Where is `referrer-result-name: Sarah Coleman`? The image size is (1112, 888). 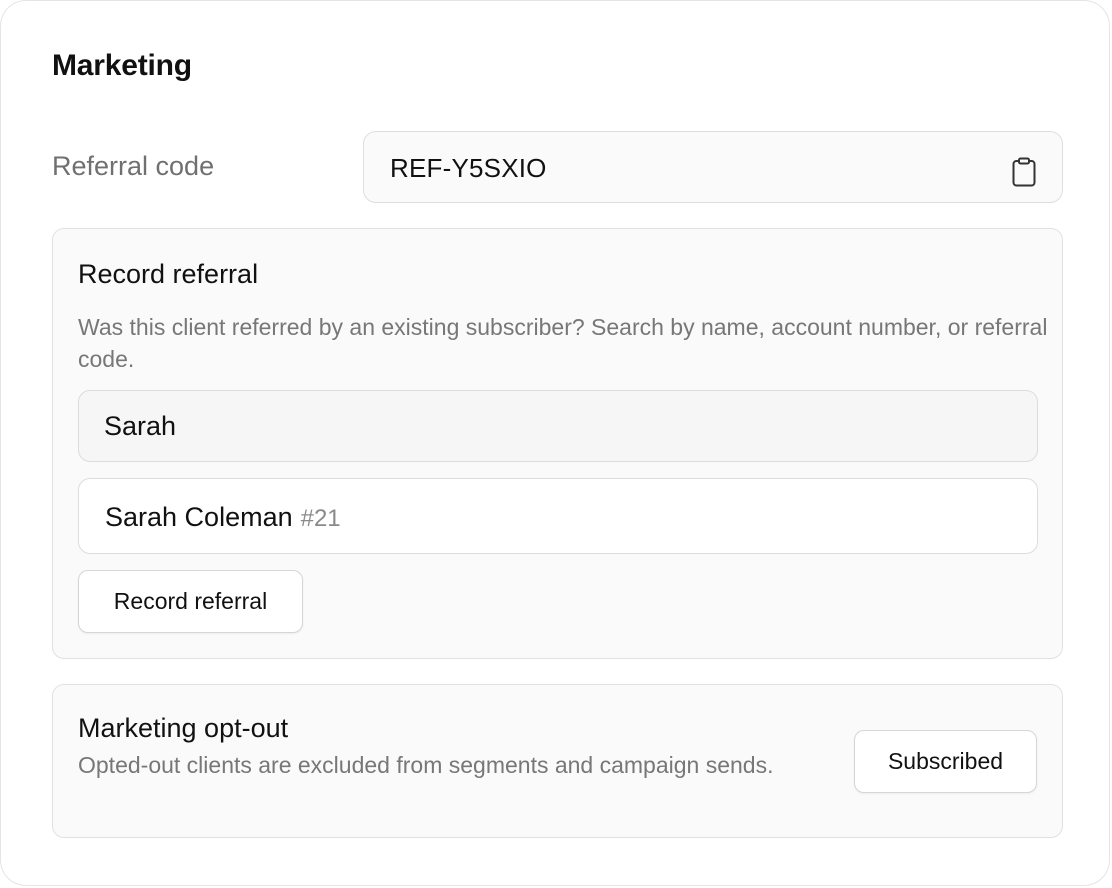
referrer-result-name: Sarah Coleman is located at coordinates (199, 517).